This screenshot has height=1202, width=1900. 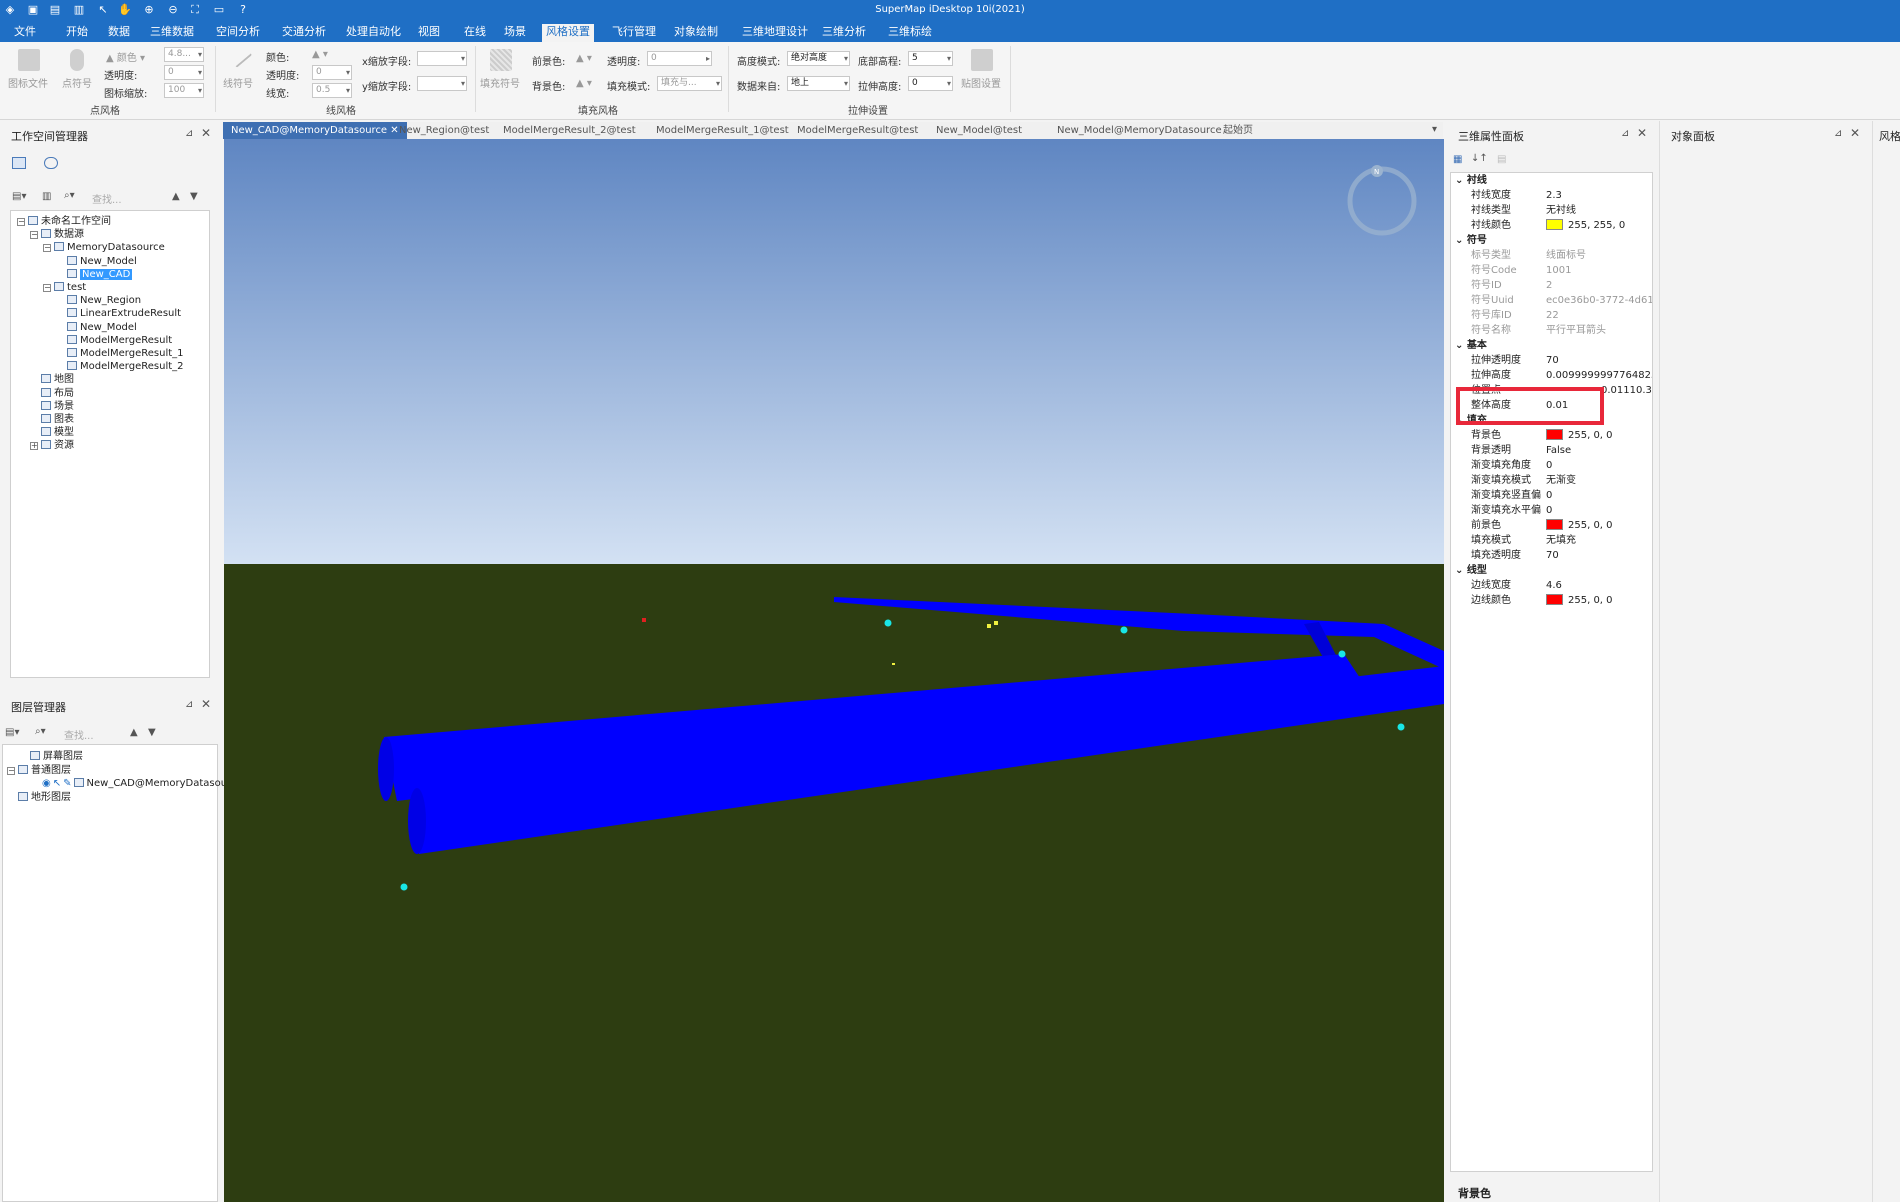 What do you see at coordinates (52, 393) in the screenshot?
I see `tree-item: 布局` at bounding box center [52, 393].